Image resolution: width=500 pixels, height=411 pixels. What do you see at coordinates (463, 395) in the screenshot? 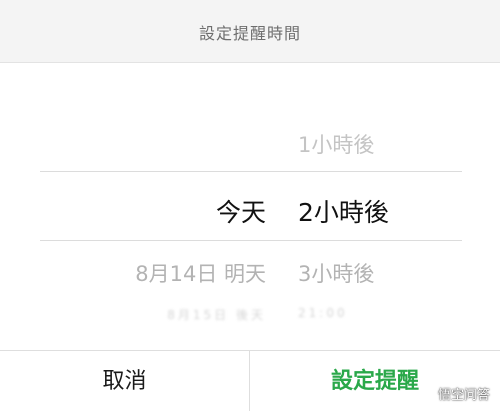
I see `watermark-text: 悟空问答` at bounding box center [463, 395].